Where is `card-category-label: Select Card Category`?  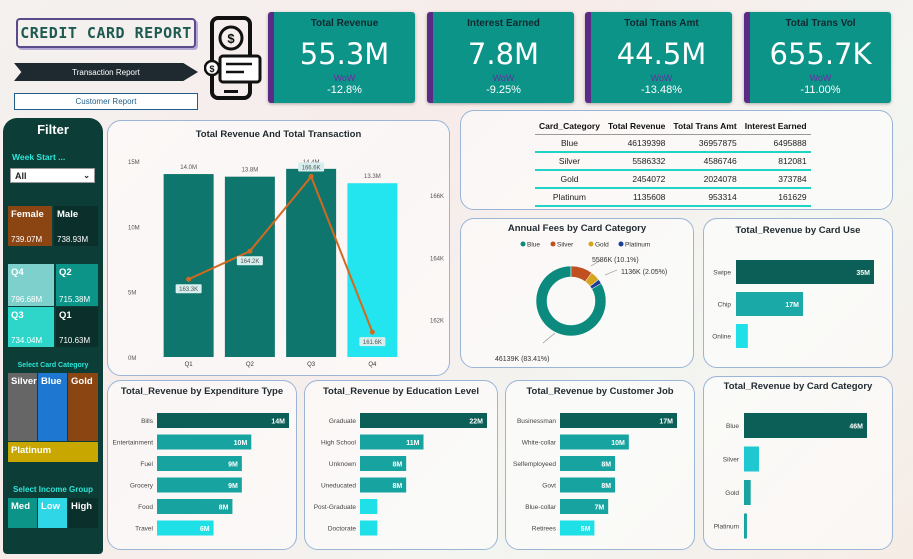 card-category-label: Select Card Category is located at coordinates (53, 365).